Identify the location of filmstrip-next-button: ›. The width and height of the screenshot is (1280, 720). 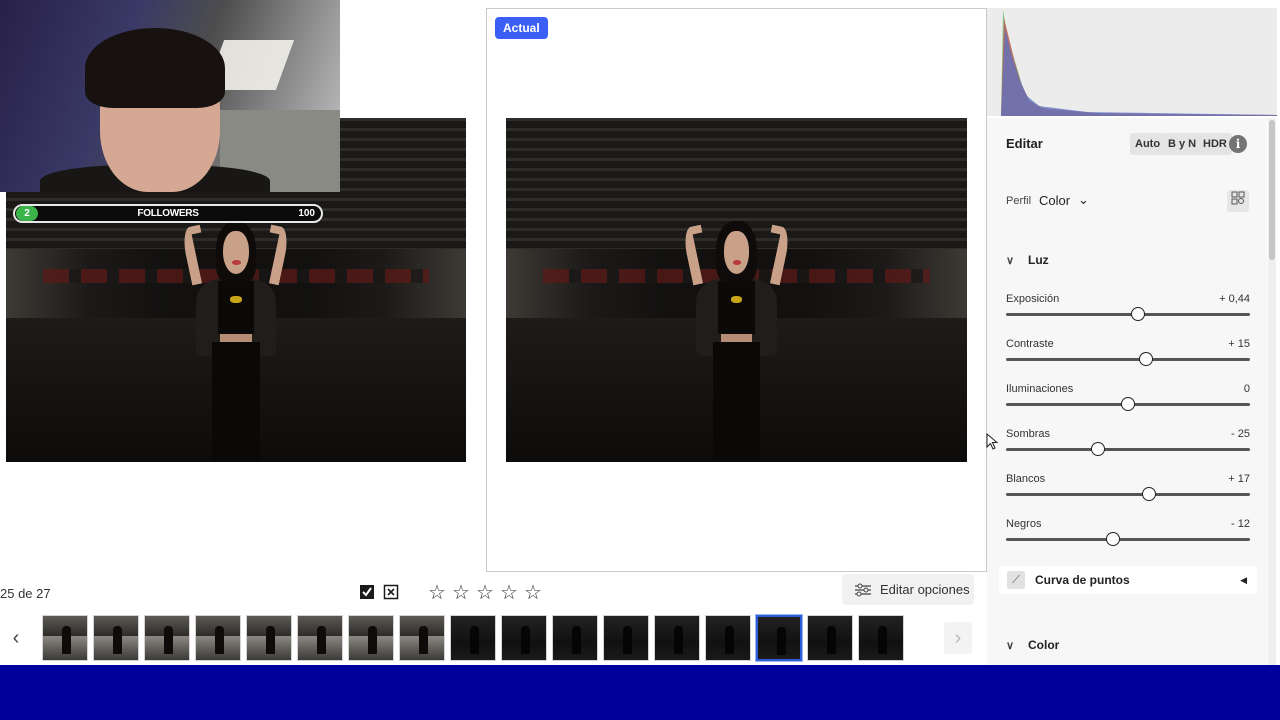
(958, 638).